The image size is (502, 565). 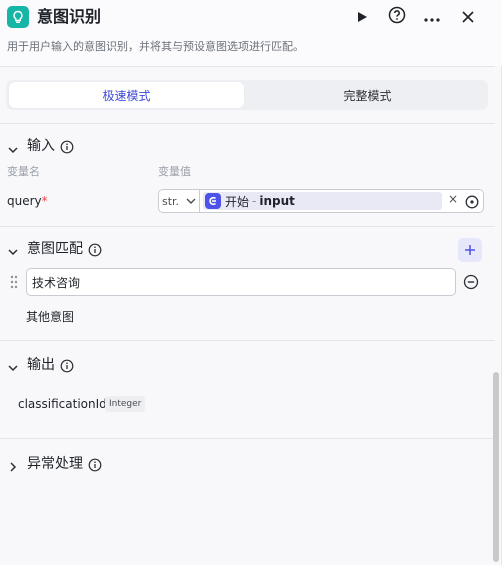 What do you see at coordinates (126, 95) in the screenshot?
I see `tab-fast-mode: 极速模式` at bounding box center [126, 95].